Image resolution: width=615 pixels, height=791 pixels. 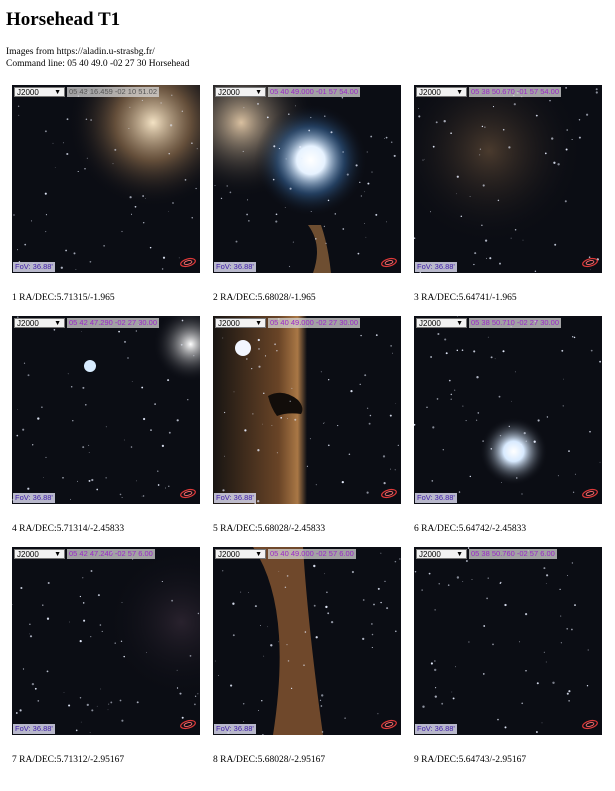 I want to click on coordinate-readout: 05 38 50.760 -02 57 6.00, so click(x=513, y=554).